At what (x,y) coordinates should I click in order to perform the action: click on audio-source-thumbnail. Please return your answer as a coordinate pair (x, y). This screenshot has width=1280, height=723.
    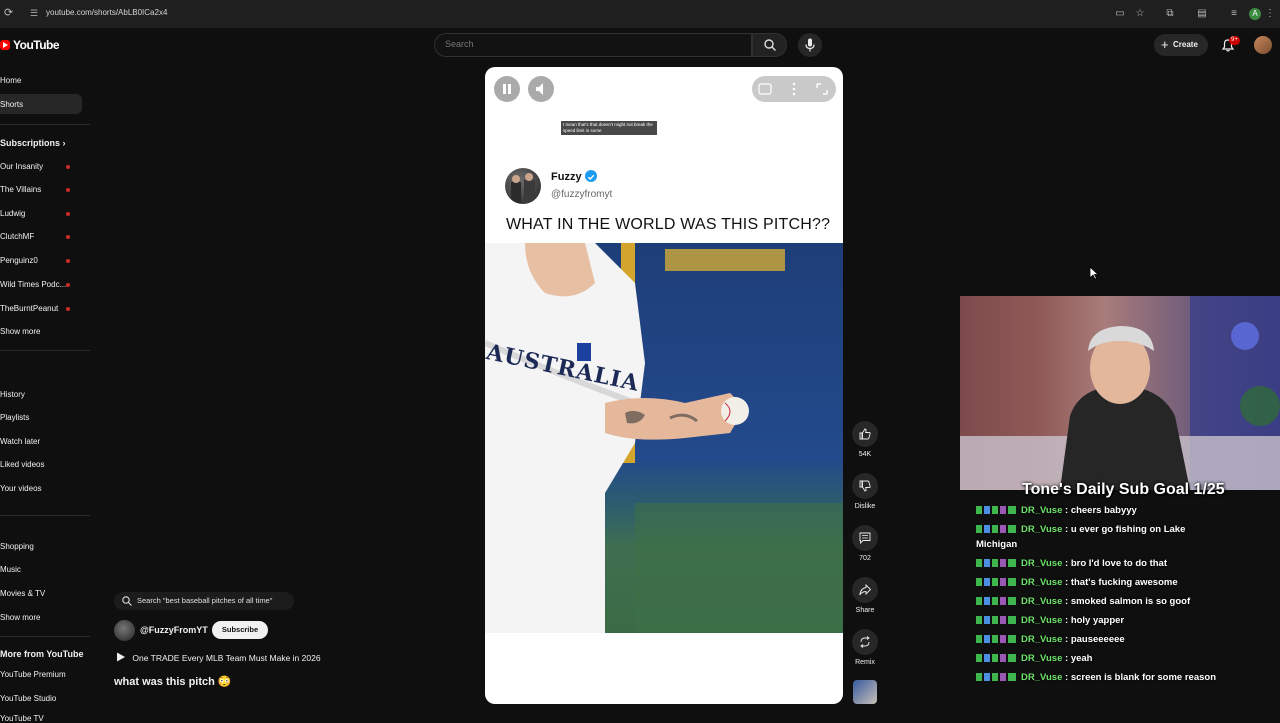
    Looking at the image, I should click on (865, 692).